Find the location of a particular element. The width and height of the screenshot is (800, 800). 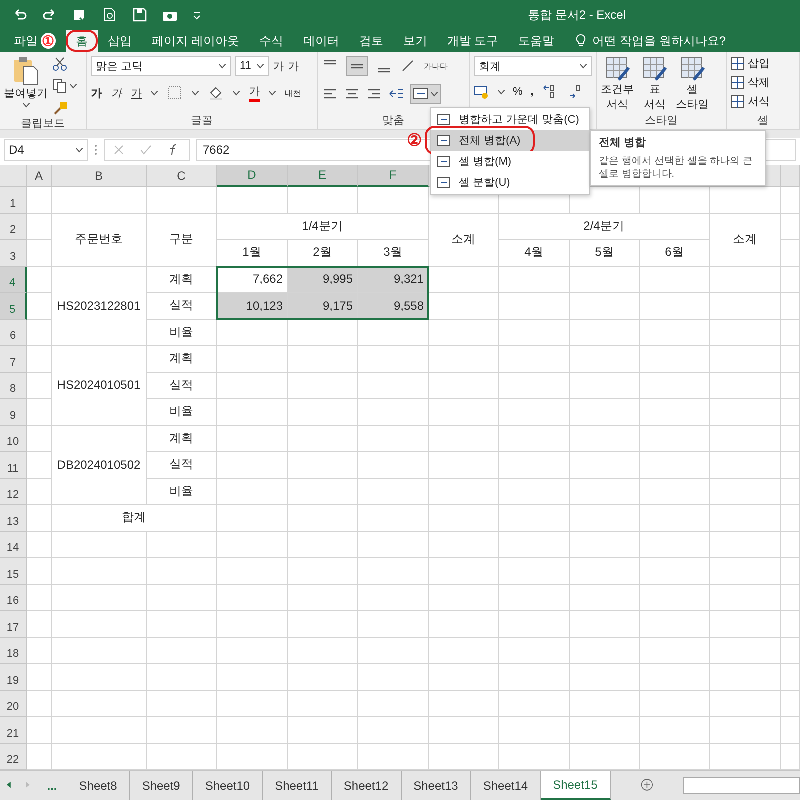

merge-cells-icon is located at coordinates (421, 94).